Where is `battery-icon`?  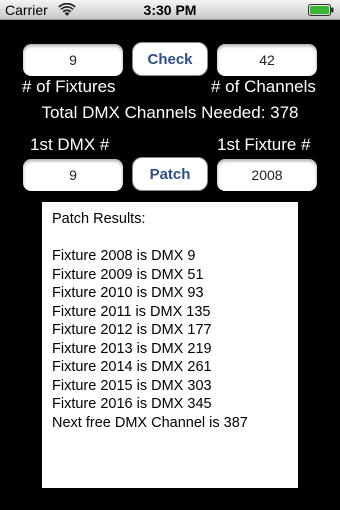
battery-icon is located at coordinates (321, 10).